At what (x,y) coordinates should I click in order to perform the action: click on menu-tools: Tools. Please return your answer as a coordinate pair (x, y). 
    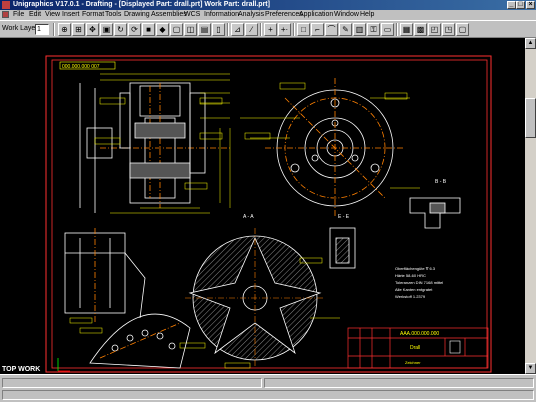
    Looking at the image, I should click on (113, 15).